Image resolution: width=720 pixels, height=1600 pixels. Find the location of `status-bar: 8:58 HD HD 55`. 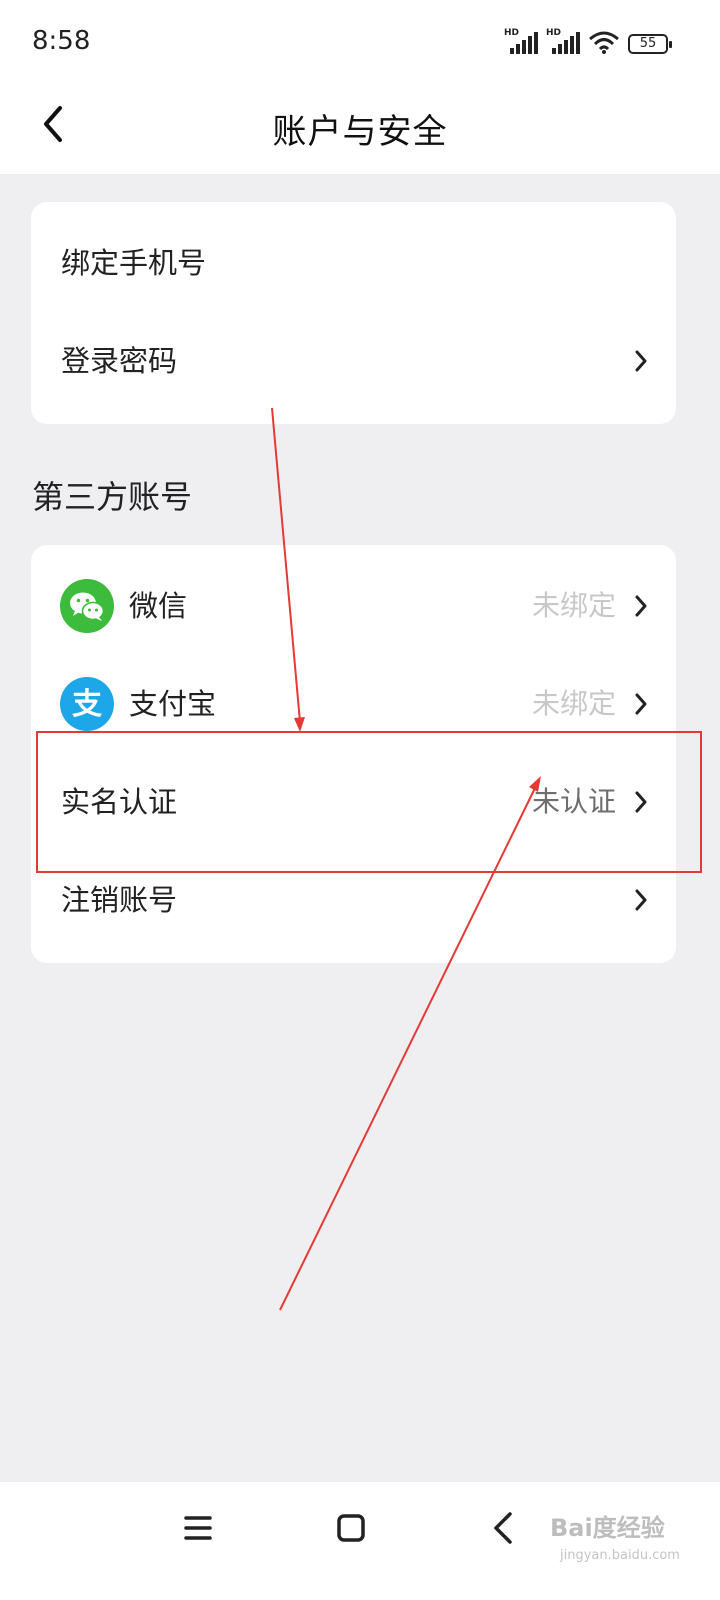

status-bar: 8:58 HD HD 55 is located at coordinates (360, 41).